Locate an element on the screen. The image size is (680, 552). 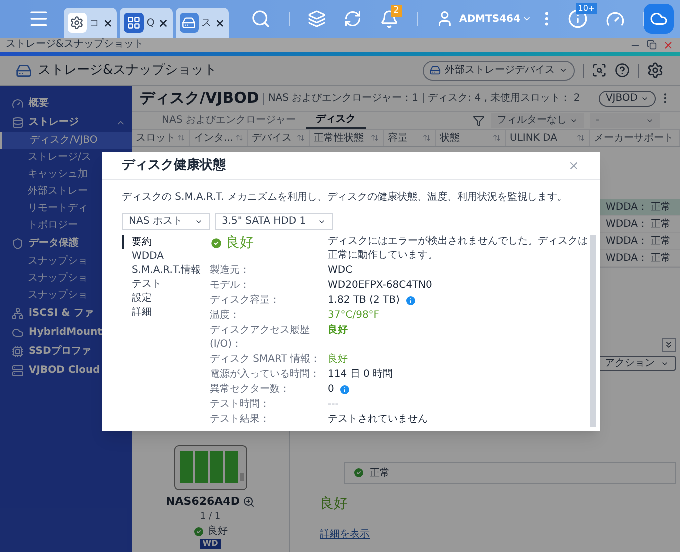
dialog-description: ディスクの S.M.A.R.T. メカニズムを利用し、ディスクの健康状態、温度、利用状況を監視します。 is located at coordinates (345, 197).